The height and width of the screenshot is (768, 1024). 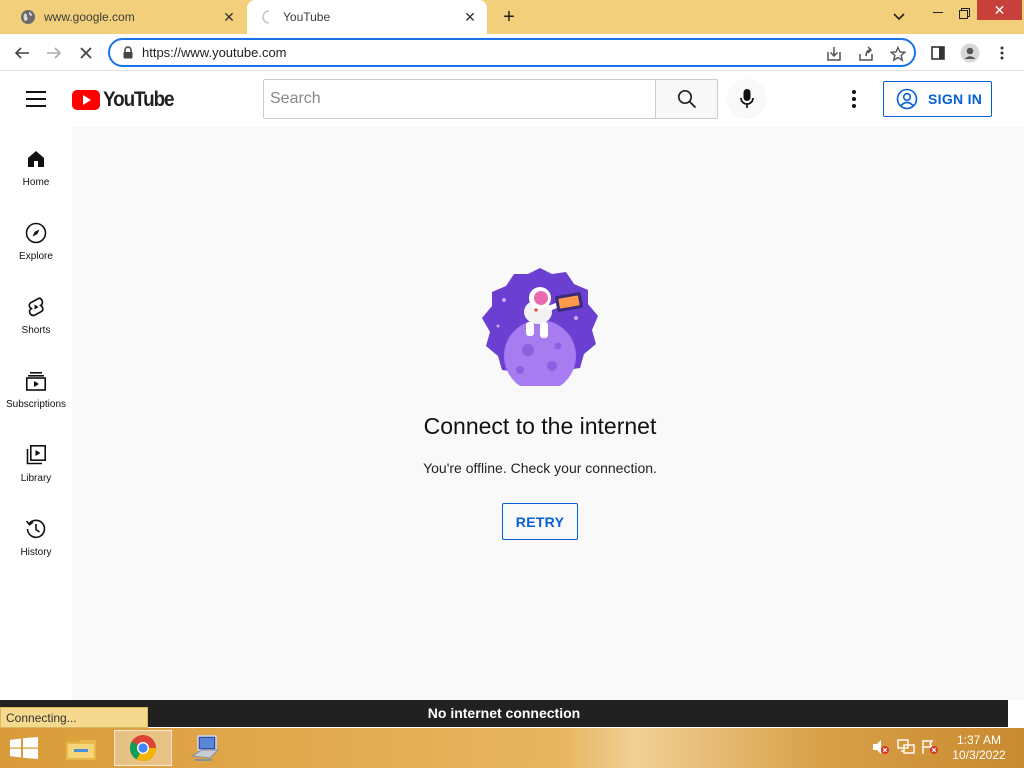 I want to click on search-button, so click(x=686, y=99).